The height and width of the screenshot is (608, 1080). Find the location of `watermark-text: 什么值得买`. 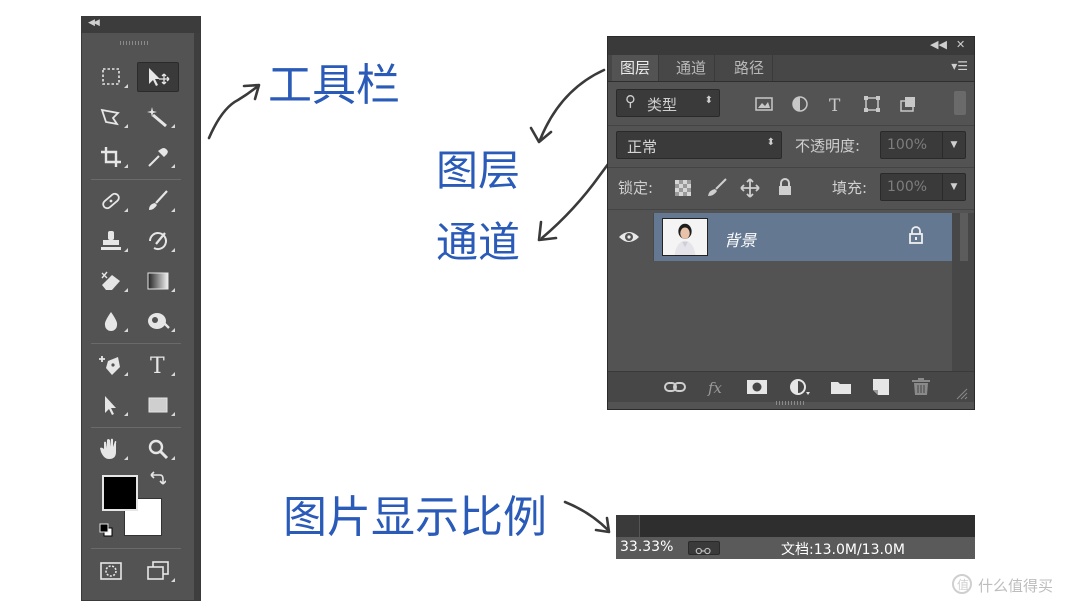

watermark-text: 什么值得买 is located at coordinates (1016, 586).